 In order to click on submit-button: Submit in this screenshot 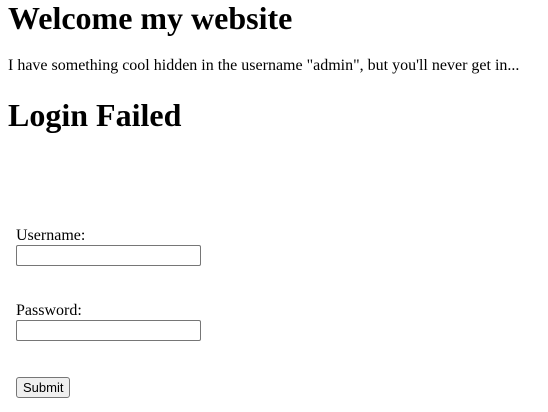, I will do `click(43, 387)`.